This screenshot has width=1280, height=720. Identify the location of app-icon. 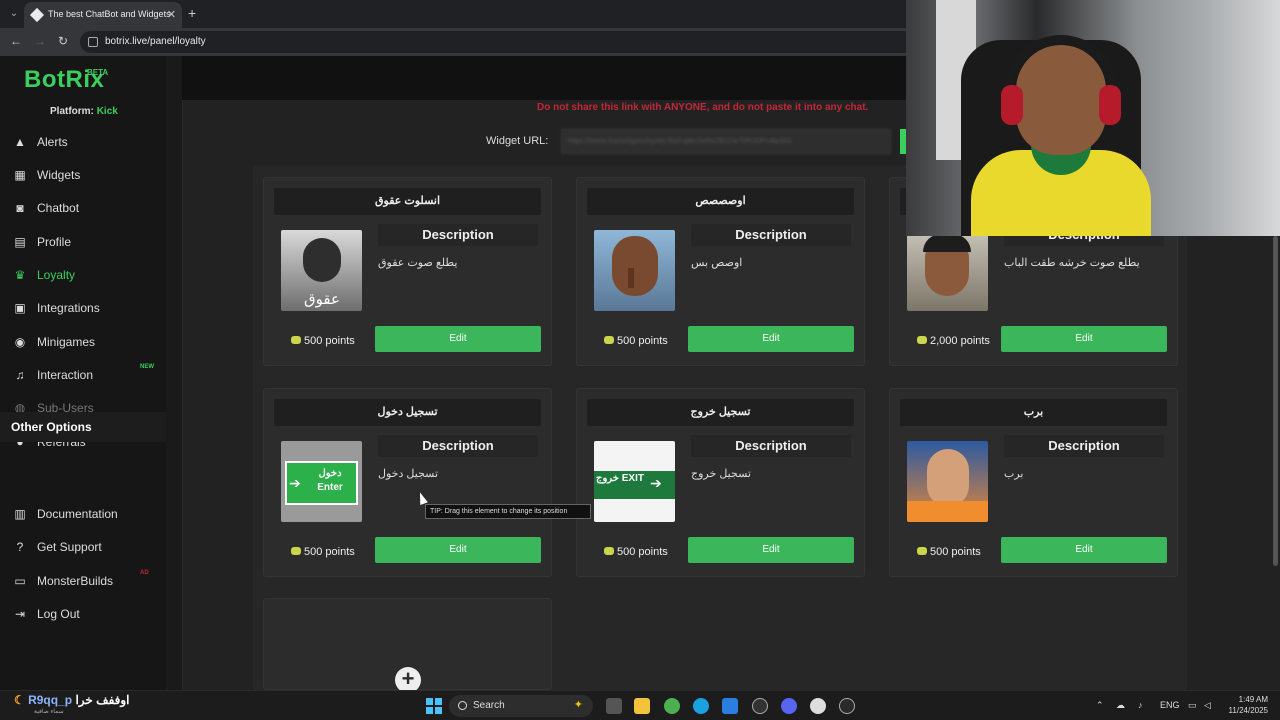
(760, 706).